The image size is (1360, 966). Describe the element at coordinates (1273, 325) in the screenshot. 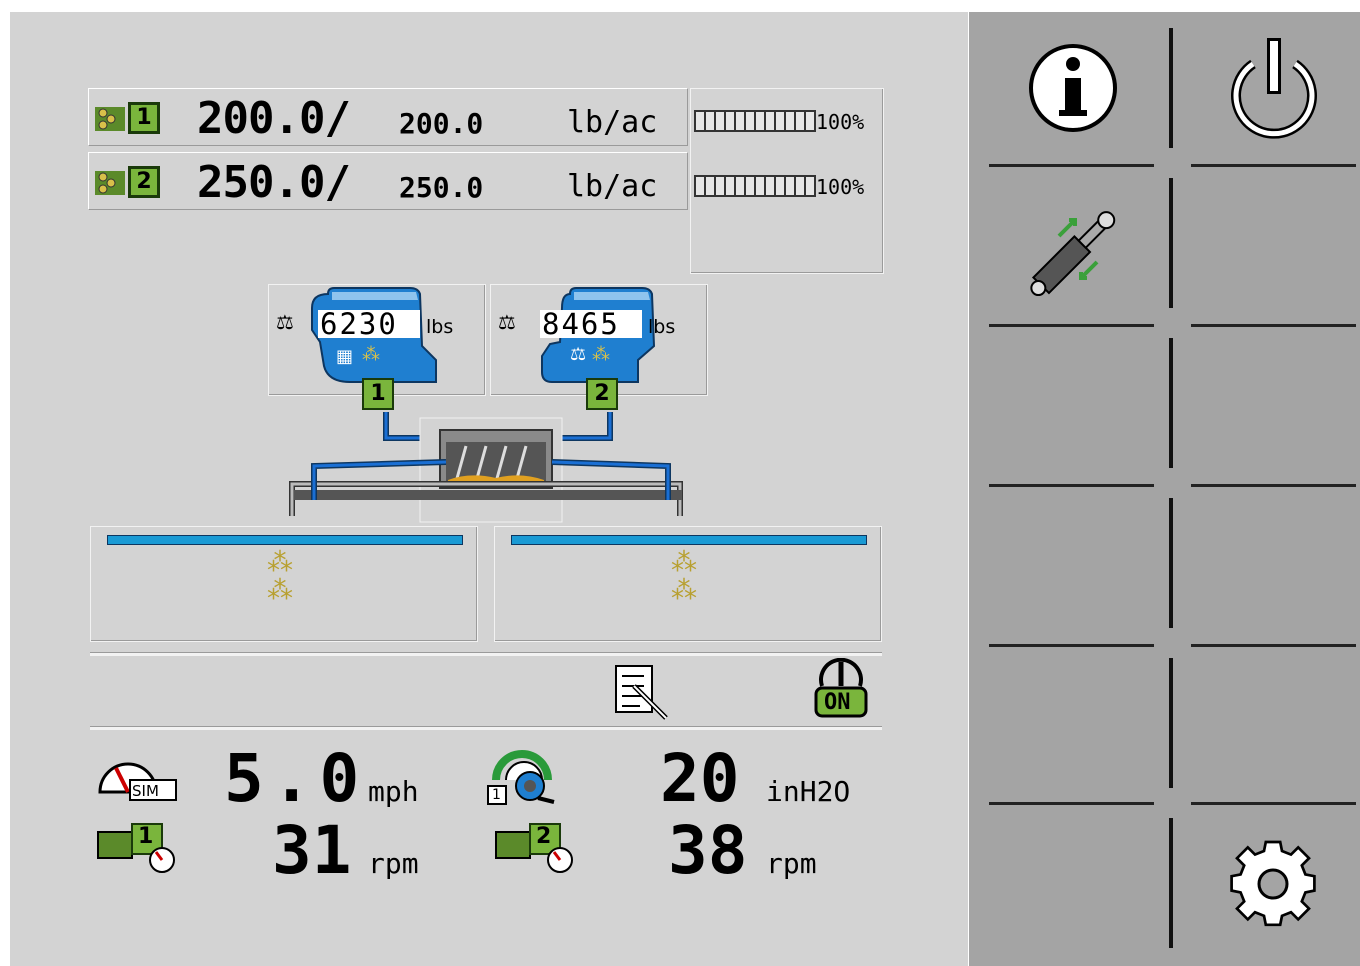

I see `softkey-divider-2b` at that location.